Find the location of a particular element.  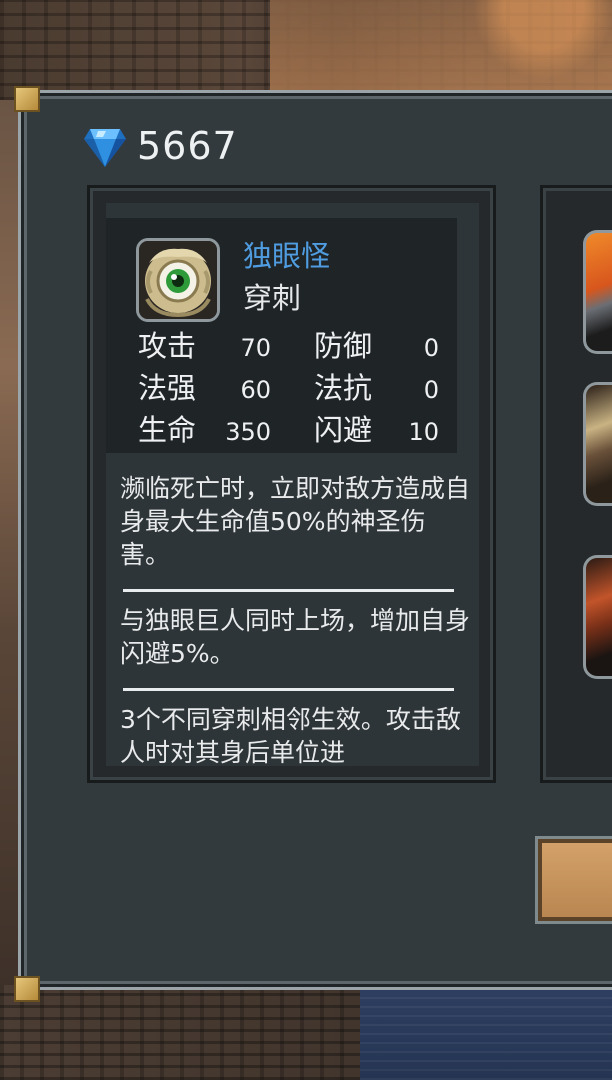

background-dirt is located at coordinates (441, 46).